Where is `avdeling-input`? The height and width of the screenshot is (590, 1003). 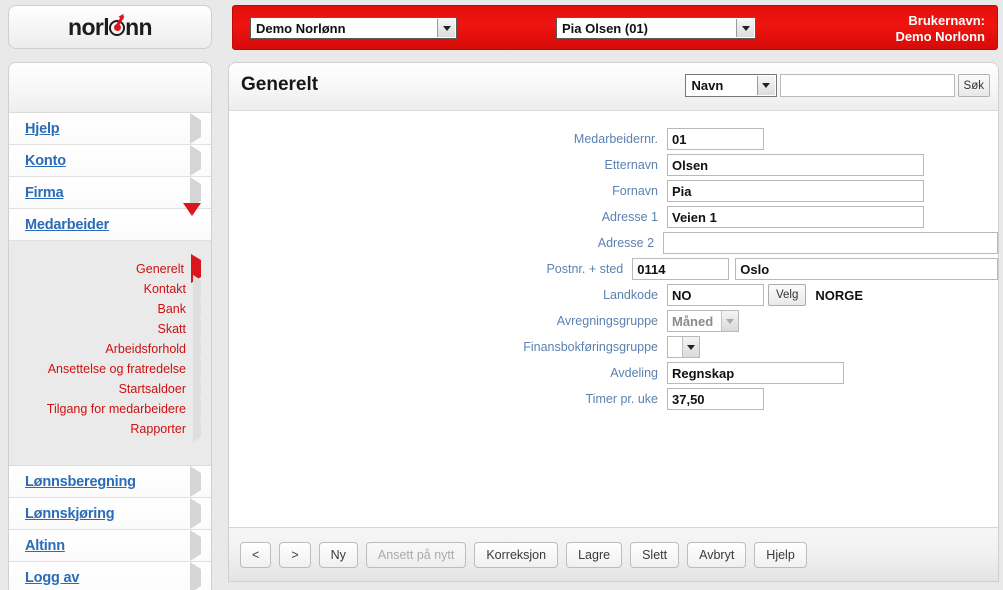 avdeling-input is located at coordinates (755, 373).